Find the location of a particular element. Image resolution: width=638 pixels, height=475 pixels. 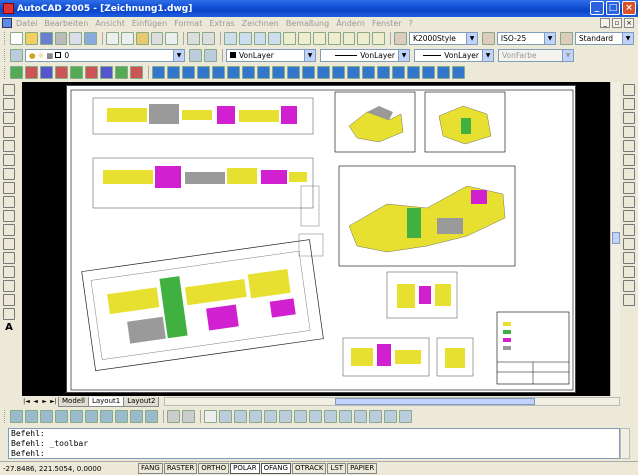

toggle-fang: FANG is located at coordinates (150, 468).